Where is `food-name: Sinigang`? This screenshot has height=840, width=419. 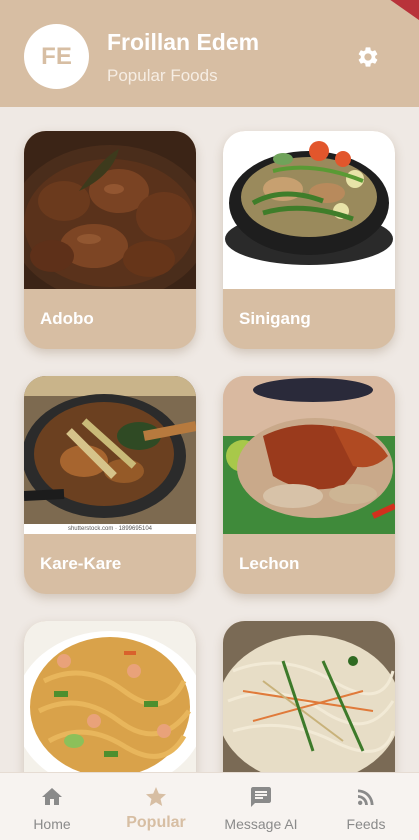 food-name: Sinigang is located at coordinates (275, 318).